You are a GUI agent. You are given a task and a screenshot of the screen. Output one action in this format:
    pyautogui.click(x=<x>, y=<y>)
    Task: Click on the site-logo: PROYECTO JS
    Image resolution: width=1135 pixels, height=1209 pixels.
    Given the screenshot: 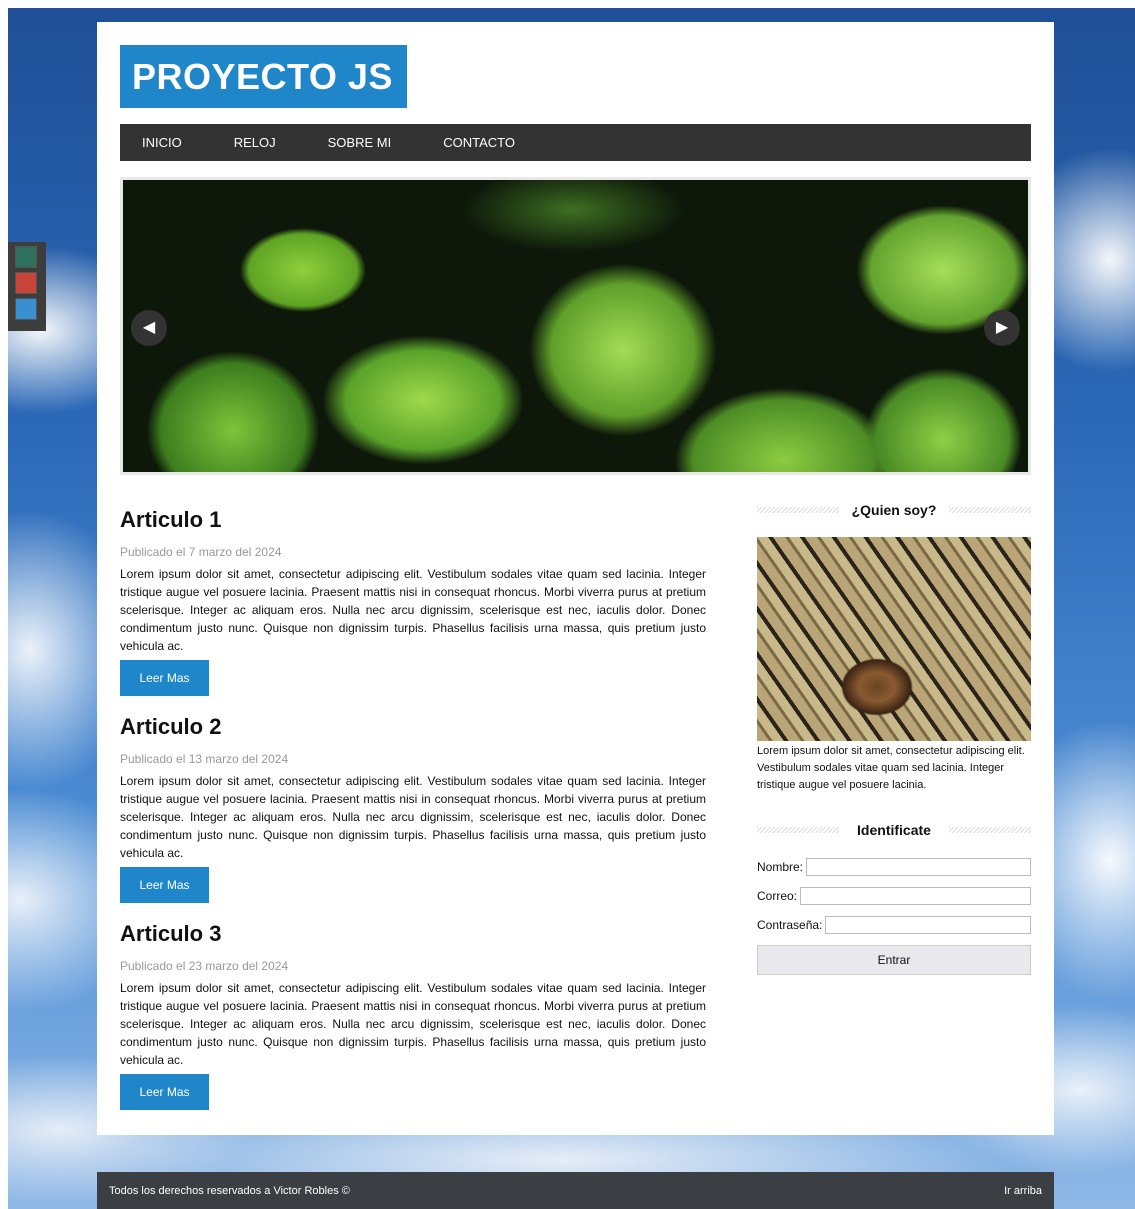 What is the action you would take?
    pyautogui.click(x=263, y=76)
    